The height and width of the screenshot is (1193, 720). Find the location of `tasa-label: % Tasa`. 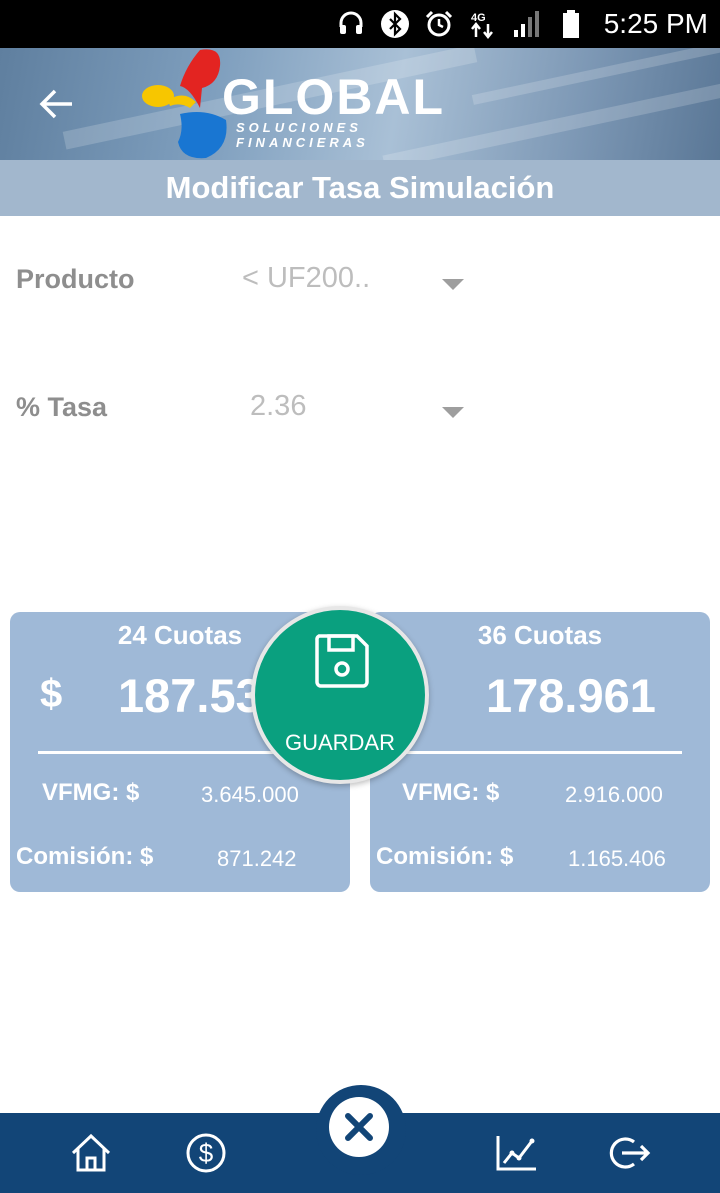

tasa-label: % Tasa is located at coordinates (62, 407).